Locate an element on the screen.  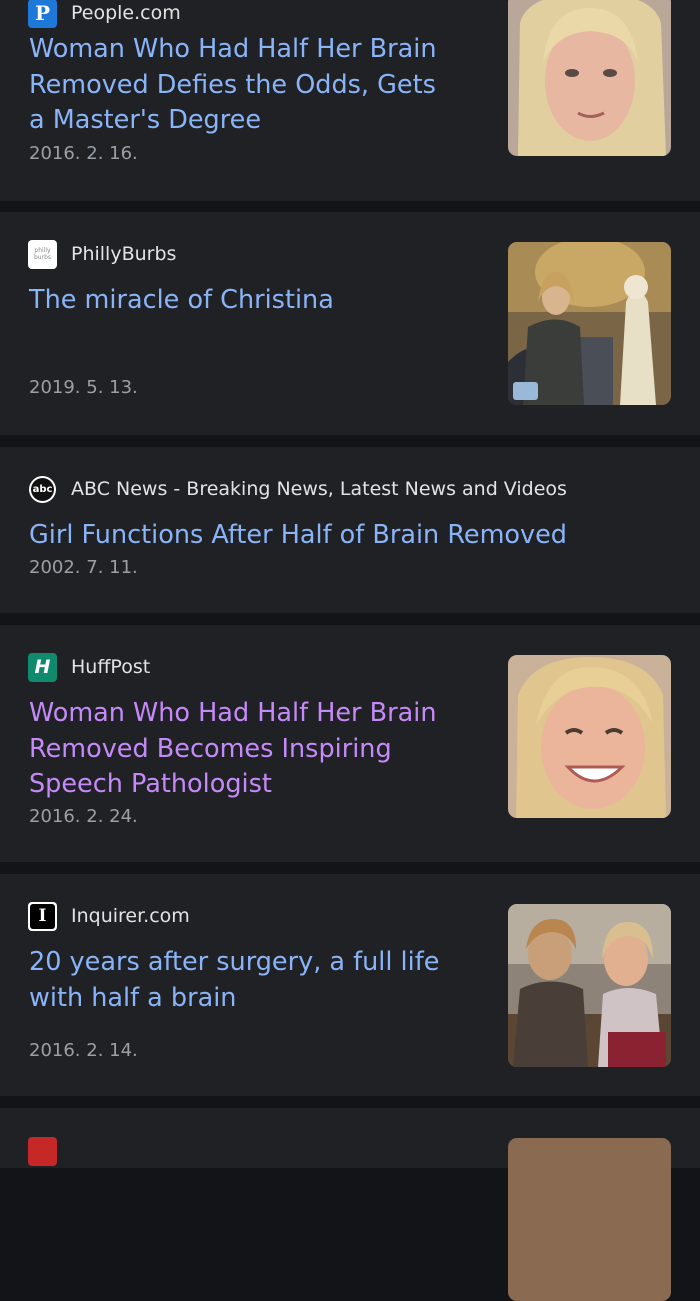
abc-logo-badge: abc is located at coordinates (42, 489).